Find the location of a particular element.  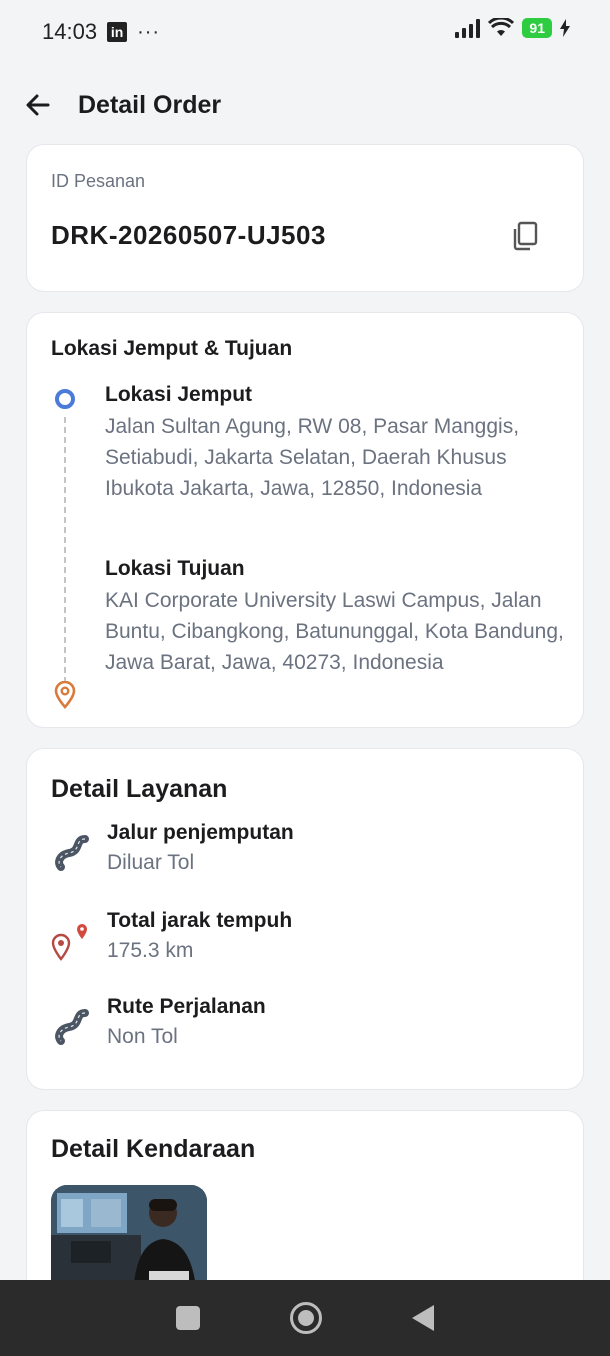

service-label: Rute Perjalanan is located at coordinates (186, 1006).